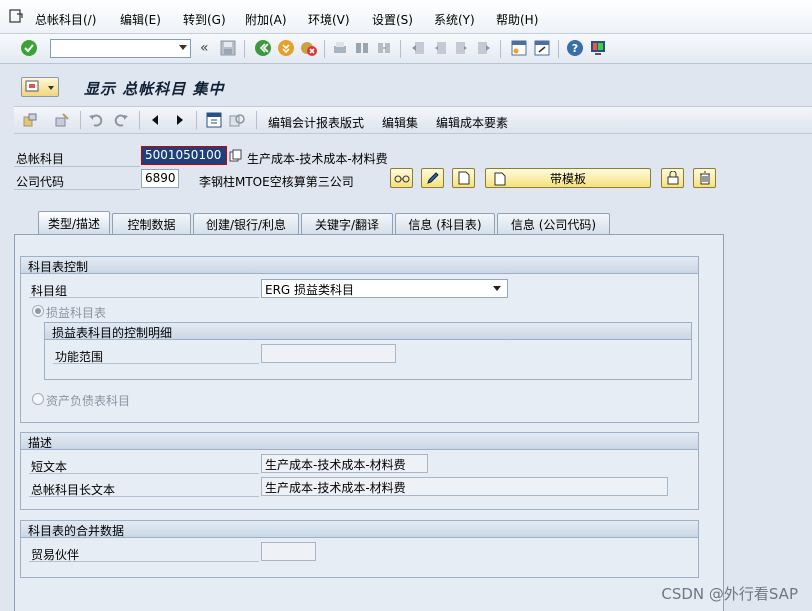  I want to click on menu-extras: 附加(A), so click(266, 19).